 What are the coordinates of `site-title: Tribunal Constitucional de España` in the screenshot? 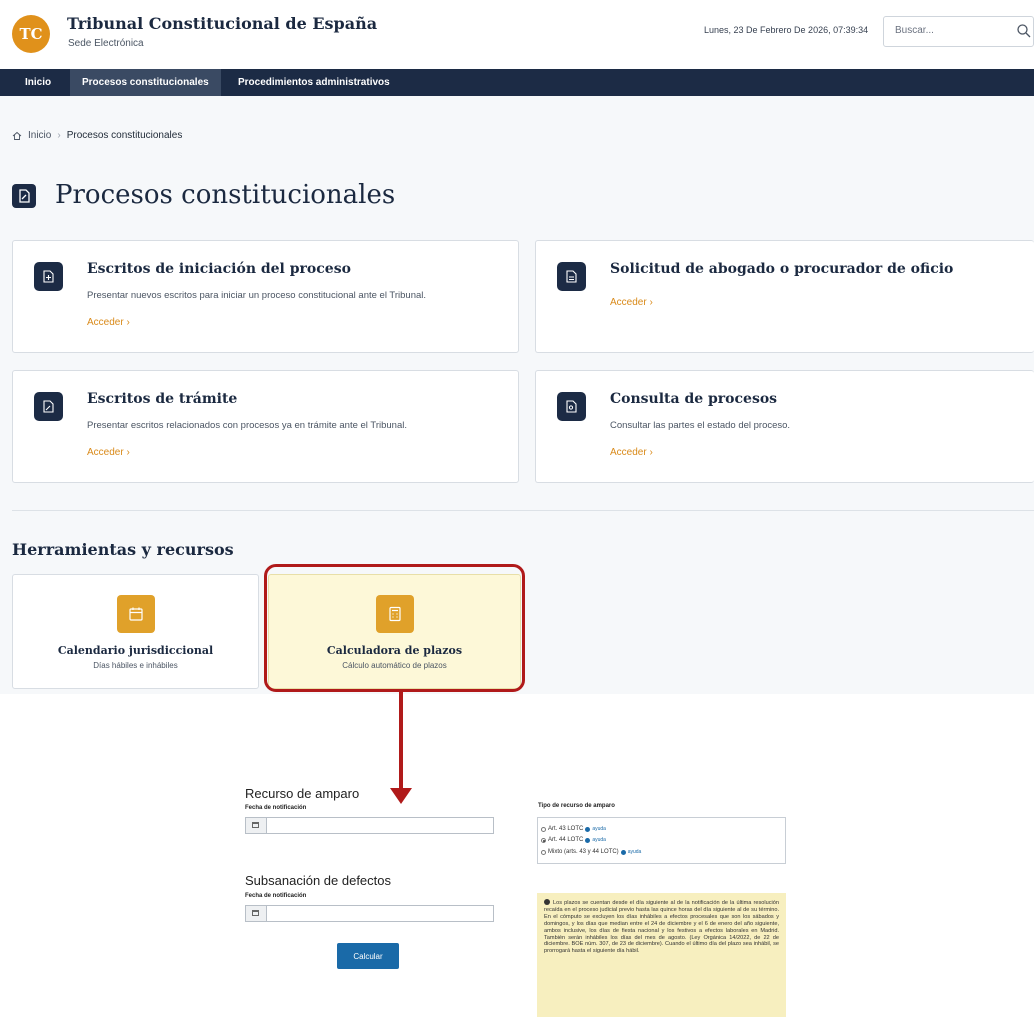 It's located at (222, 23).